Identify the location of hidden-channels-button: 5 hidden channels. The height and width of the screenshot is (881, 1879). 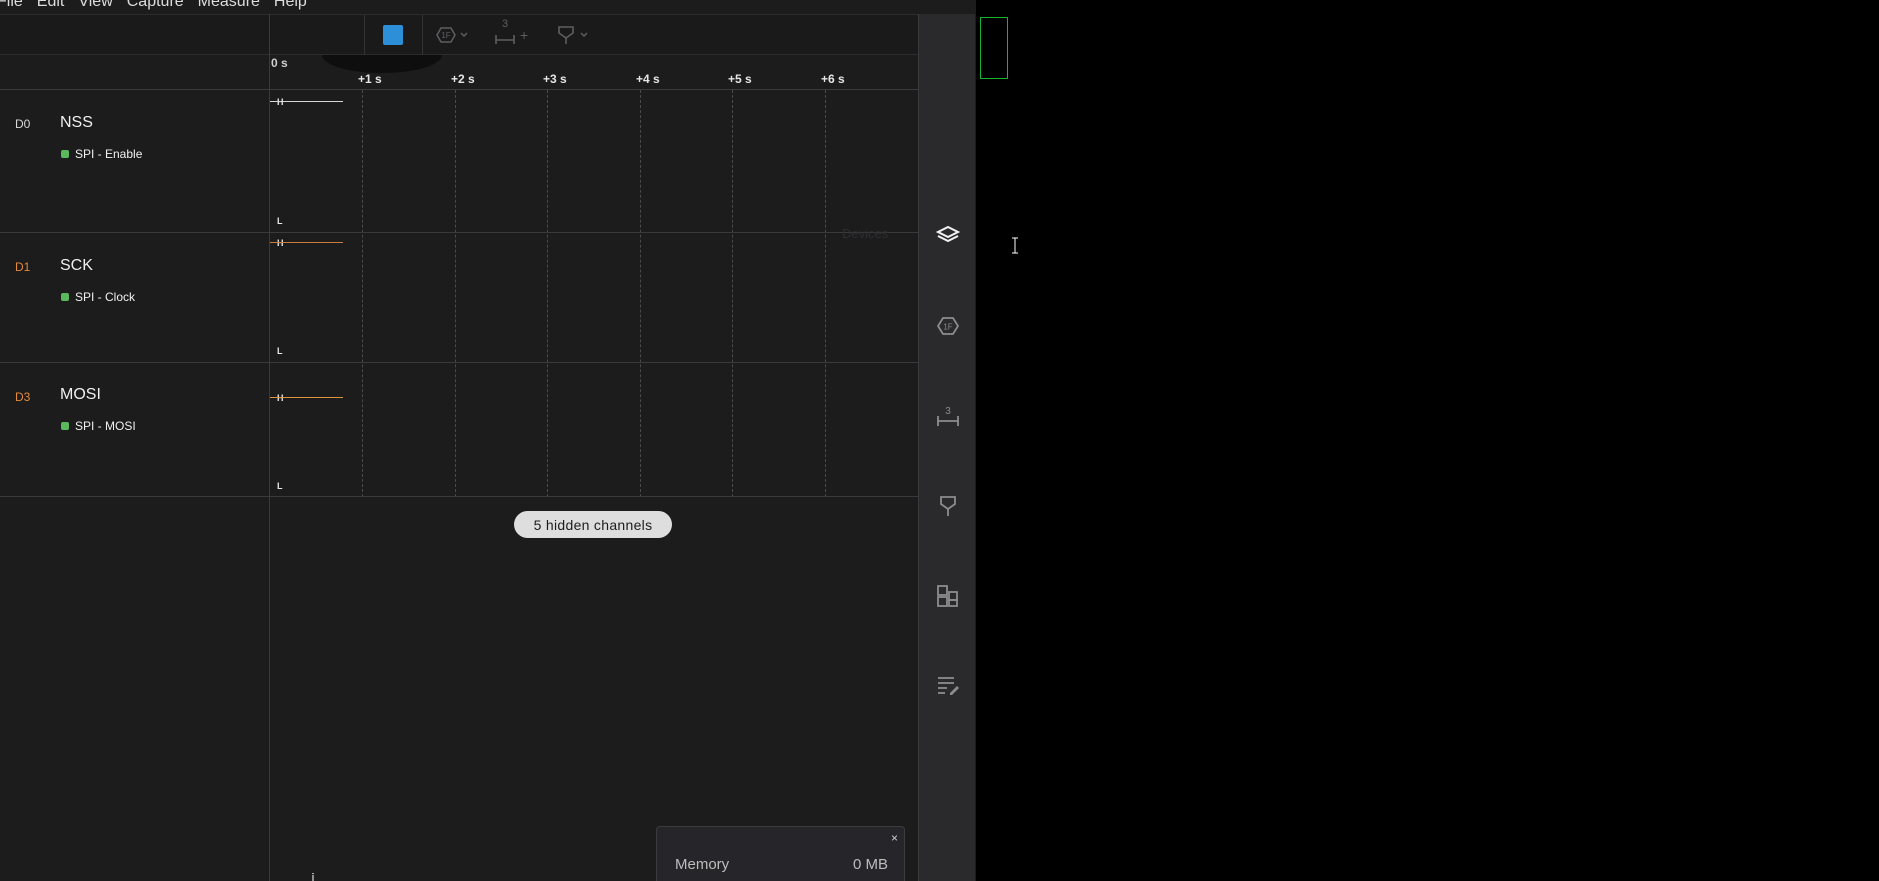
(593, 524).